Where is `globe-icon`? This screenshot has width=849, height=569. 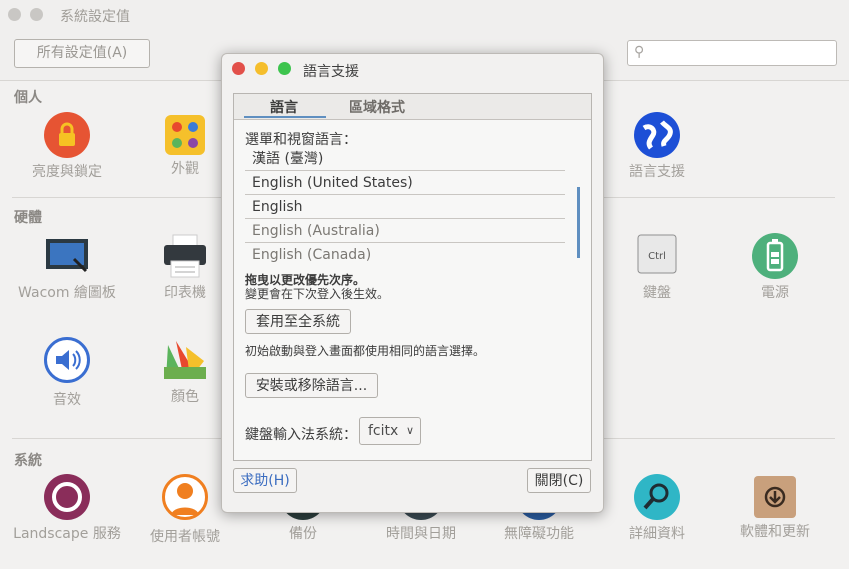 globe-icon is located at coordinates (657, 135).